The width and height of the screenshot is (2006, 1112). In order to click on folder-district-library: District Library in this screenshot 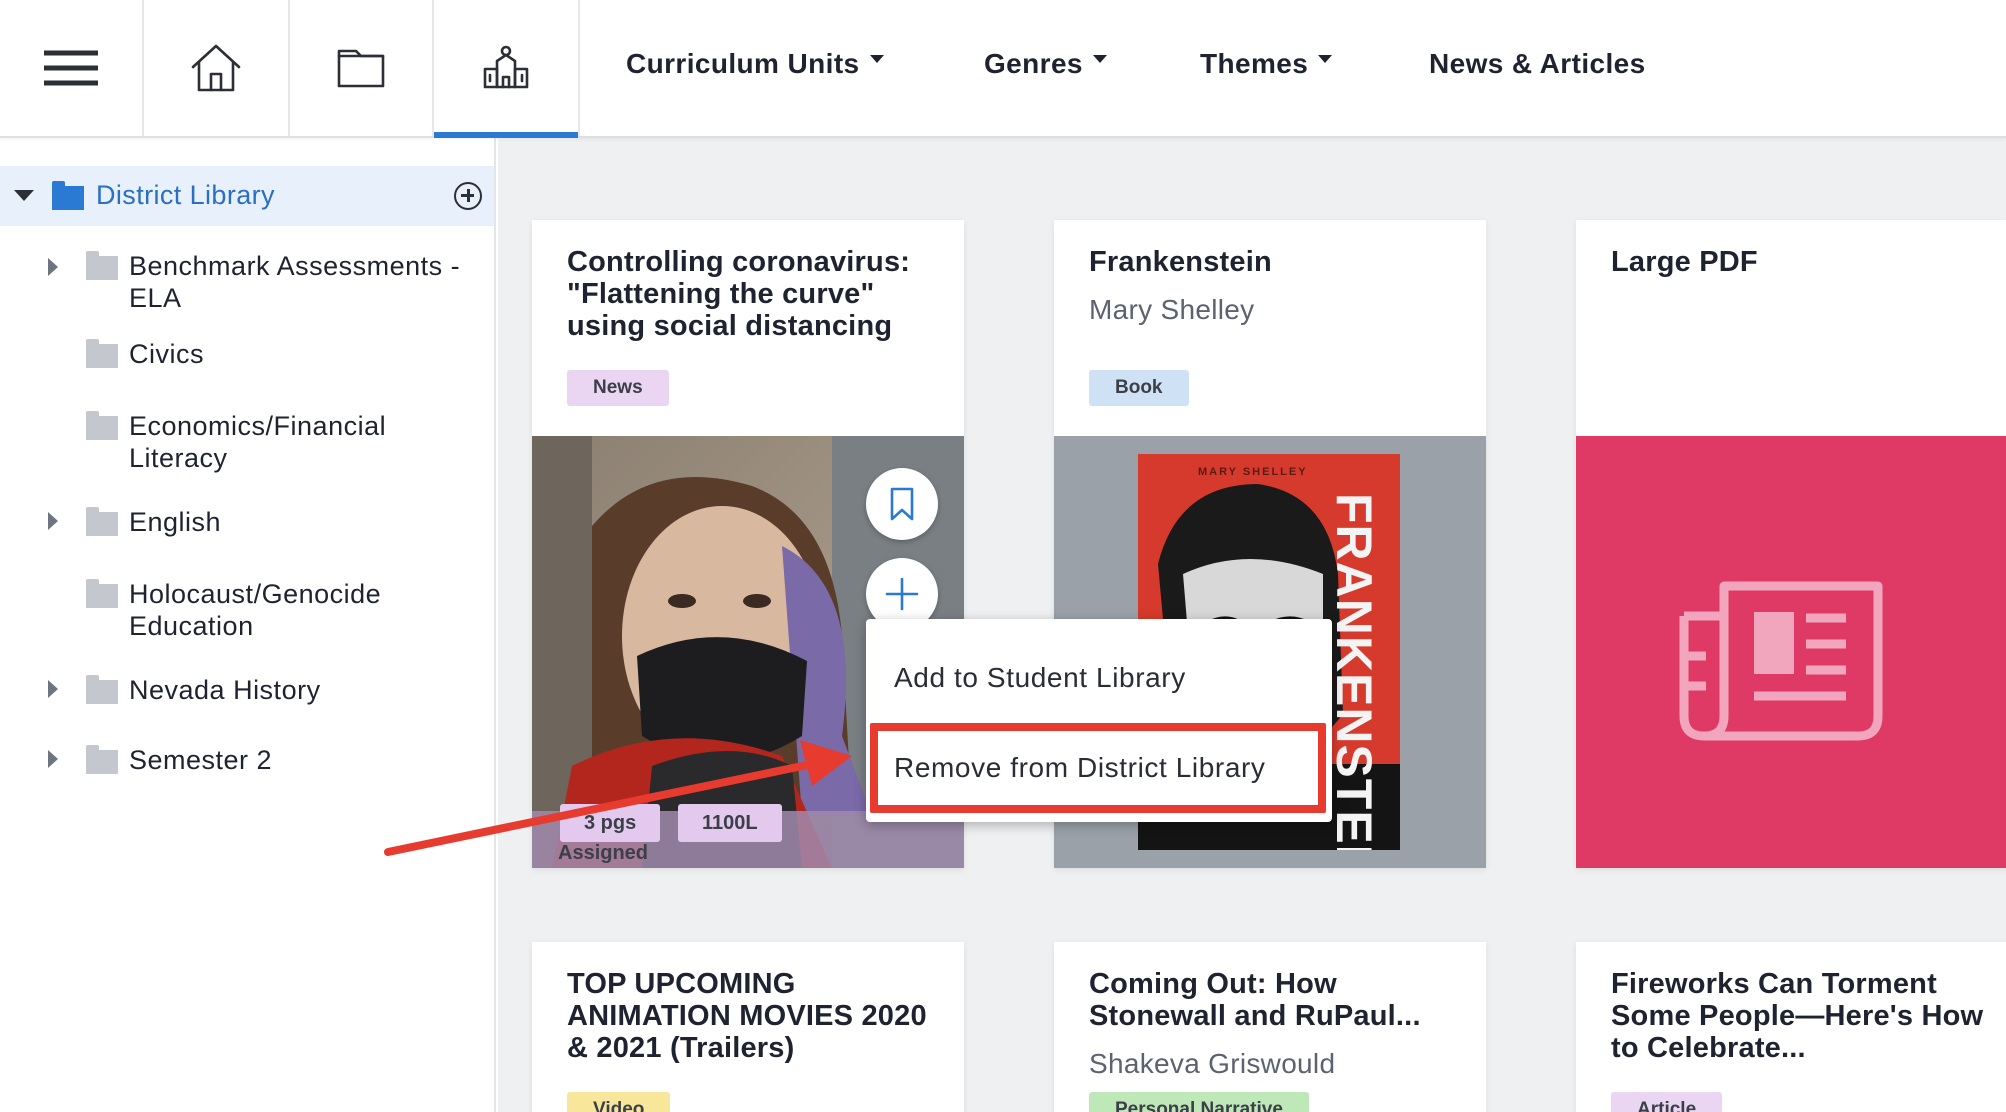, I will do `click(247, 196)`.